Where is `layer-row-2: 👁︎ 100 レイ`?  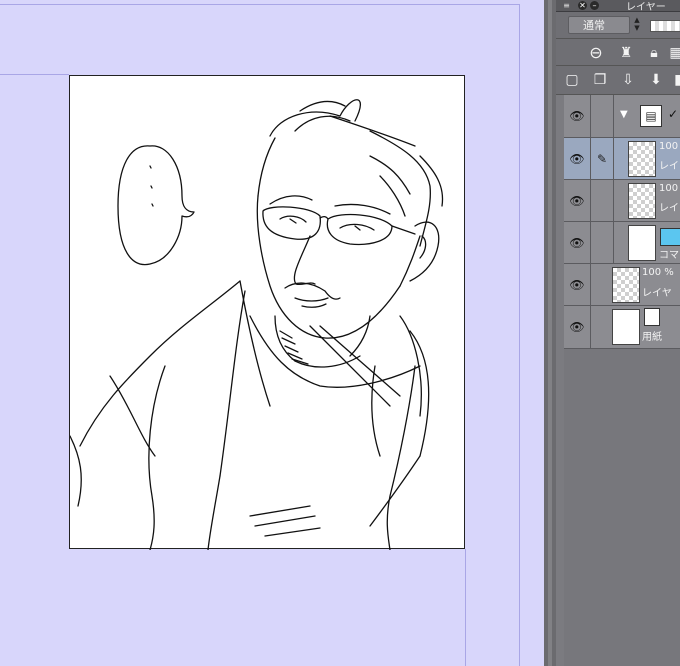 layer-row-2: 👁︎ 100 レイ is located at coordinates (622, 201).